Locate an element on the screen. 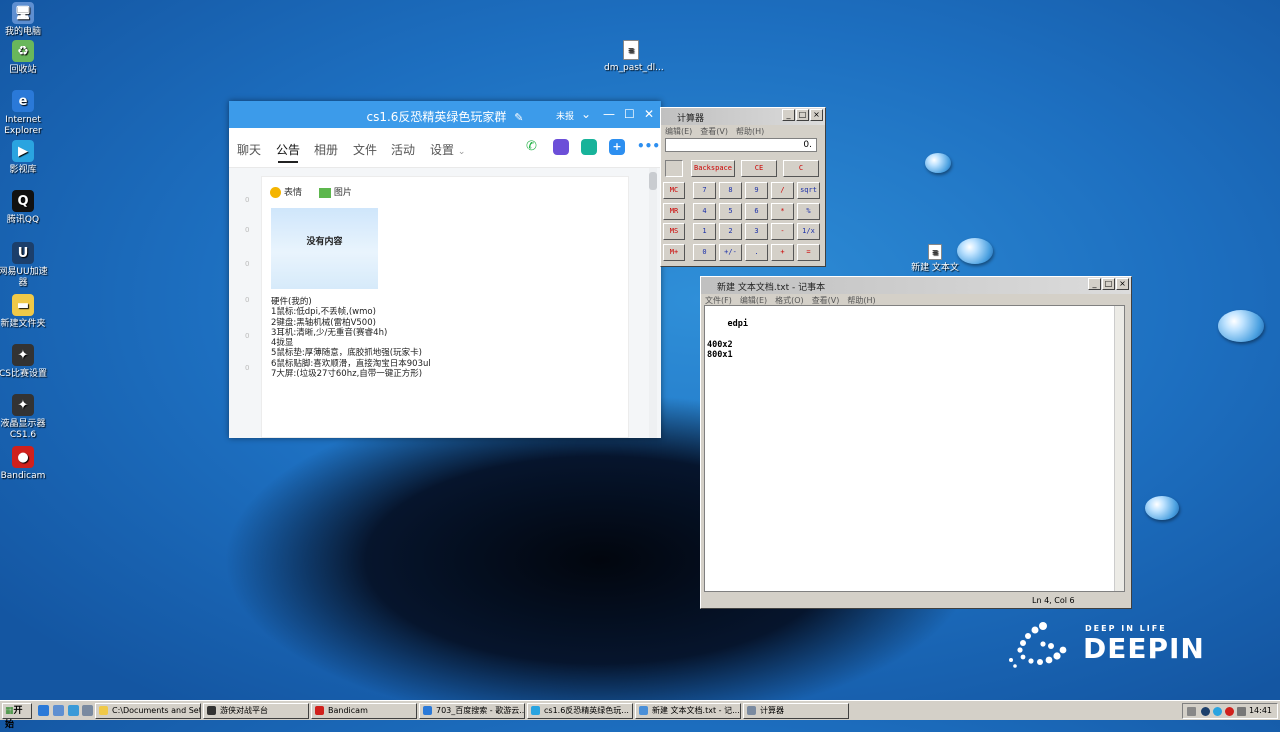 The width and height of the screenshot is (1280, 732). minimize-icon: — is located at coordinates (609, 114).